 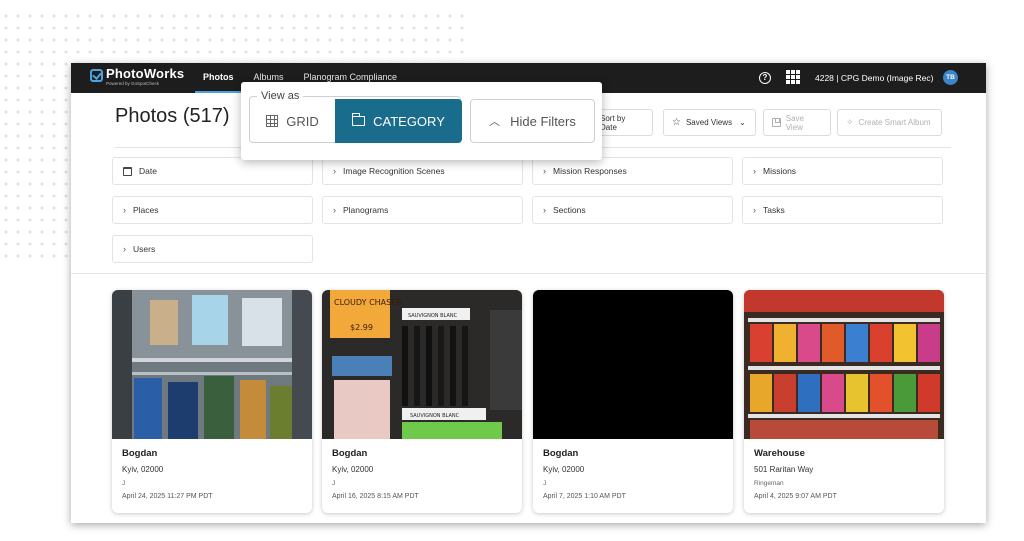 I want to click on filter-label: Mission Responses, so click(x=590, y=171).